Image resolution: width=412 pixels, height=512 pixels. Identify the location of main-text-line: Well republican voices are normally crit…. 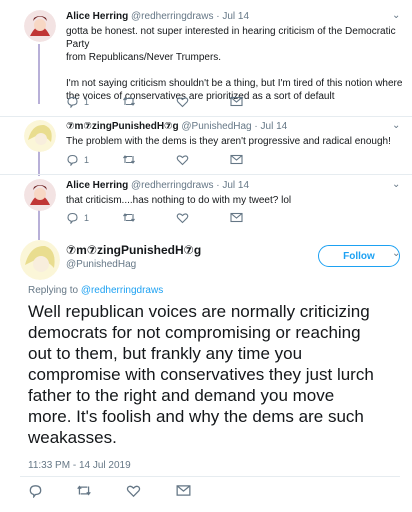
(199, 311).